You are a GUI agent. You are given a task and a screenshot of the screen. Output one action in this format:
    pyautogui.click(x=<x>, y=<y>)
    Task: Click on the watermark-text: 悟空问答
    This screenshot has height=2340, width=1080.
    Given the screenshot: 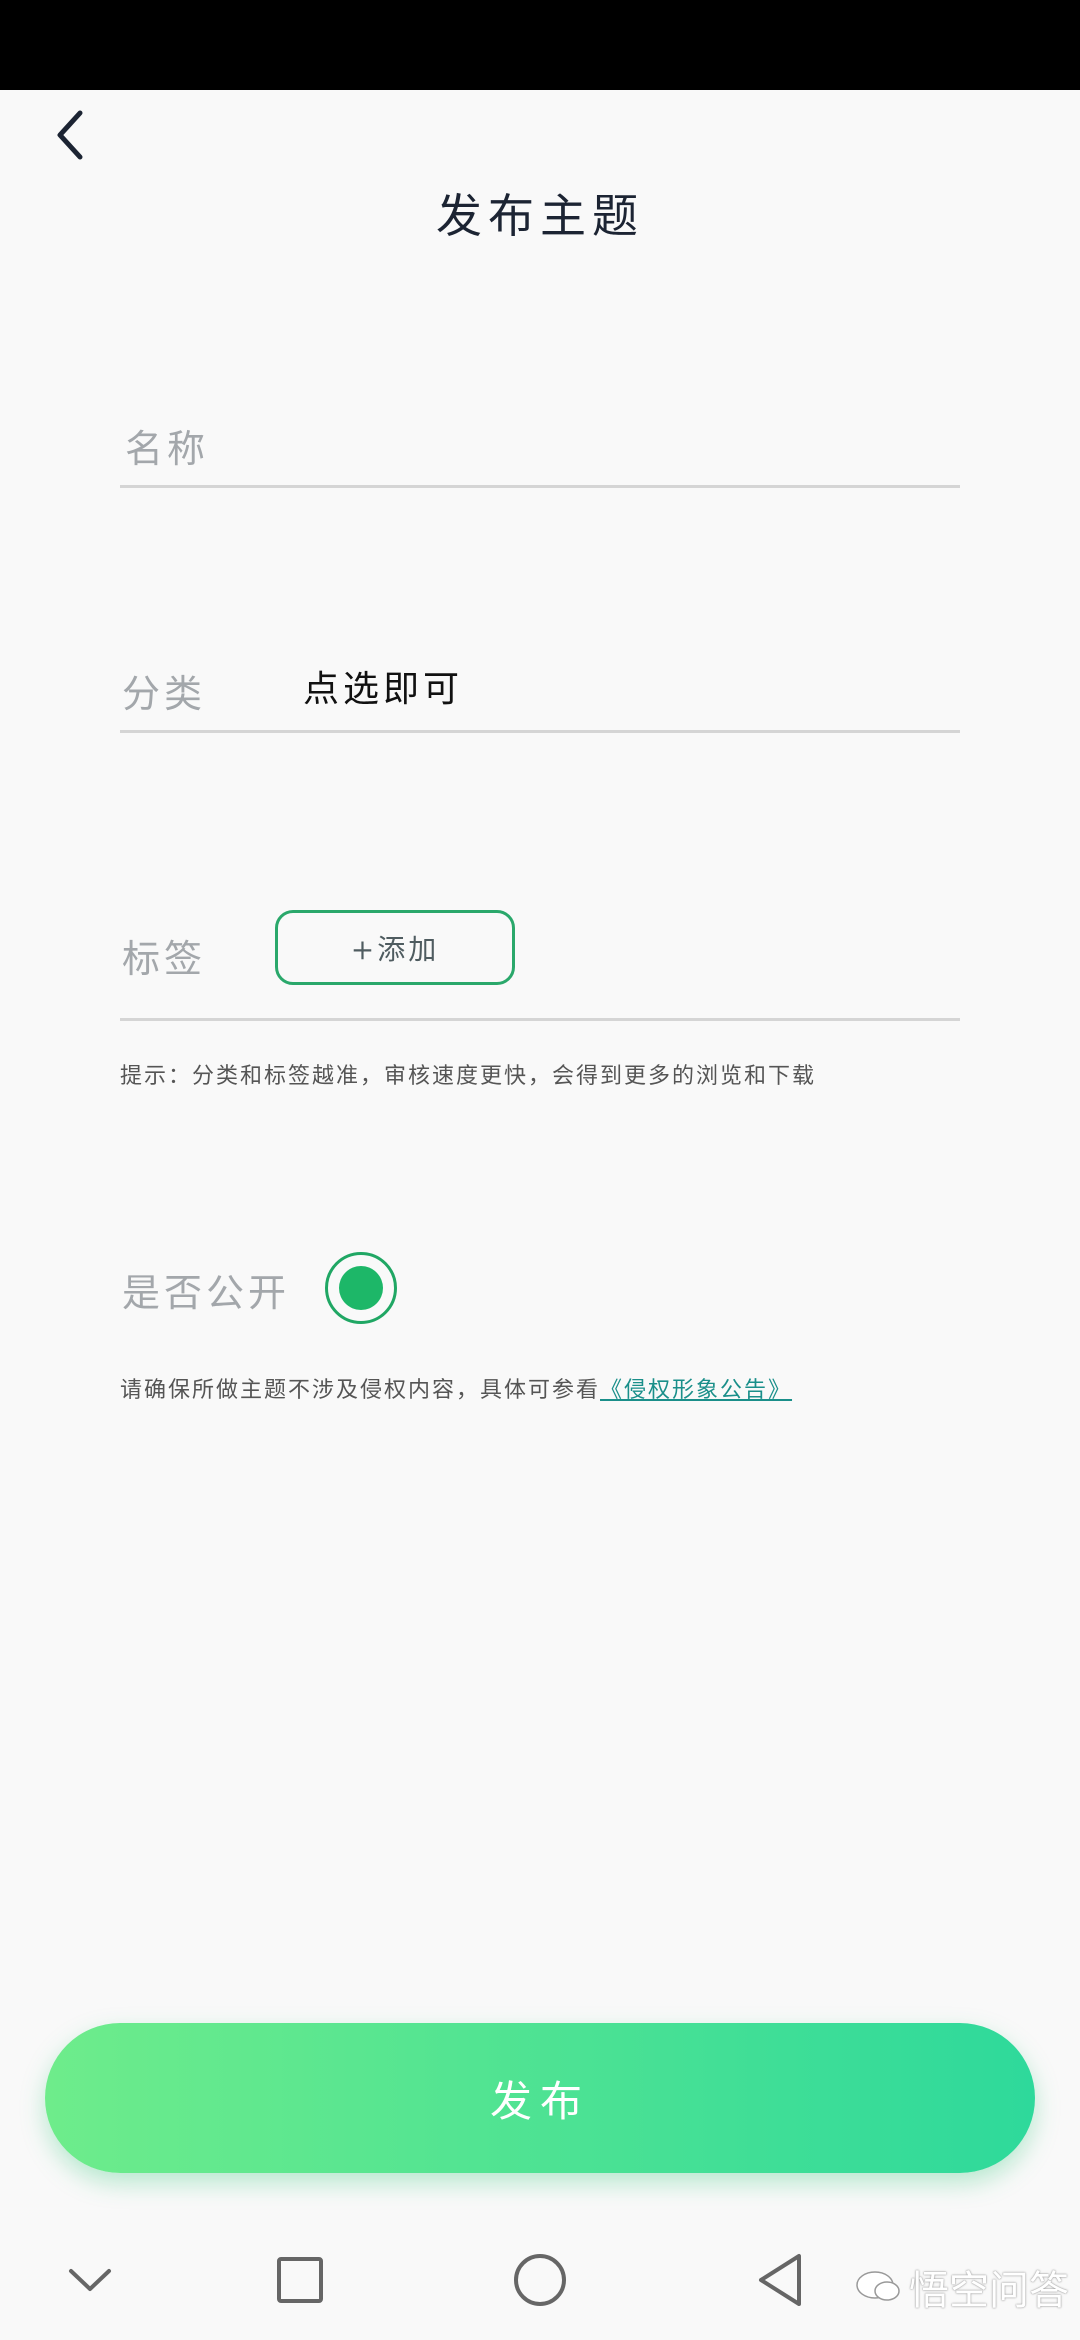 What is the action you would take?
    pyautogui.click(x=989, y=2291)
    